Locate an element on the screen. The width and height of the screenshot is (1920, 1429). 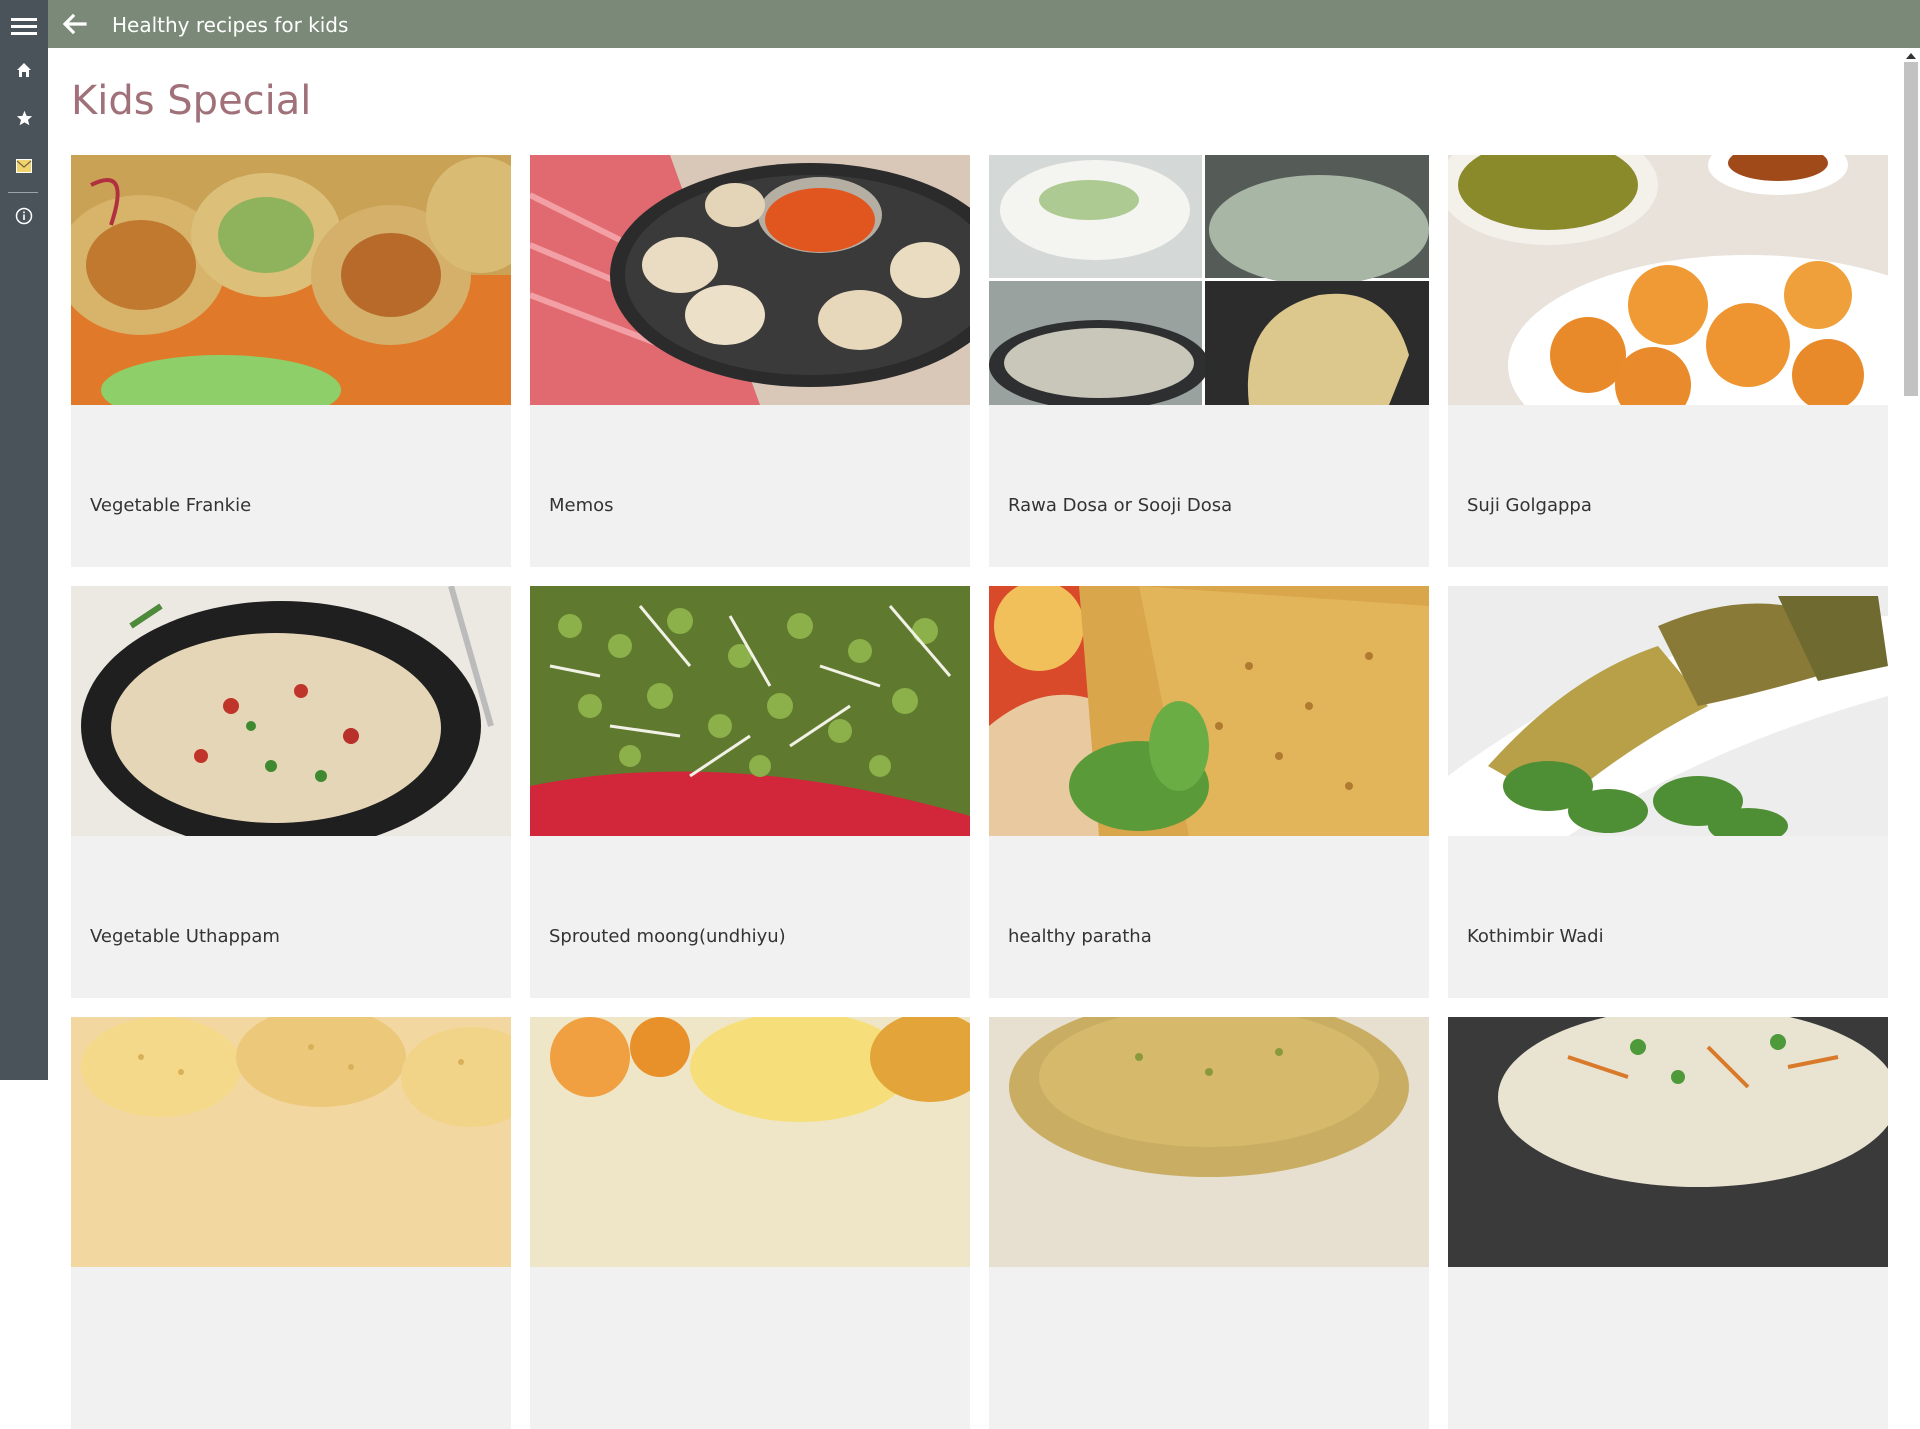
recipe-name: Vegetable Uthappam is located at coordinates (185, 936).